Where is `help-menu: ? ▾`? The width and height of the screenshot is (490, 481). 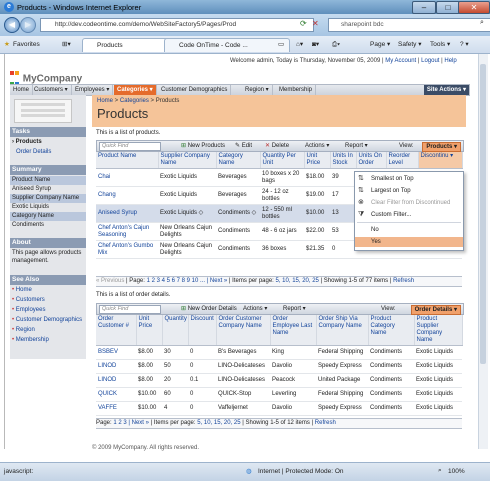 help-menu: ? ▾ is located at coordinates (464, 44).